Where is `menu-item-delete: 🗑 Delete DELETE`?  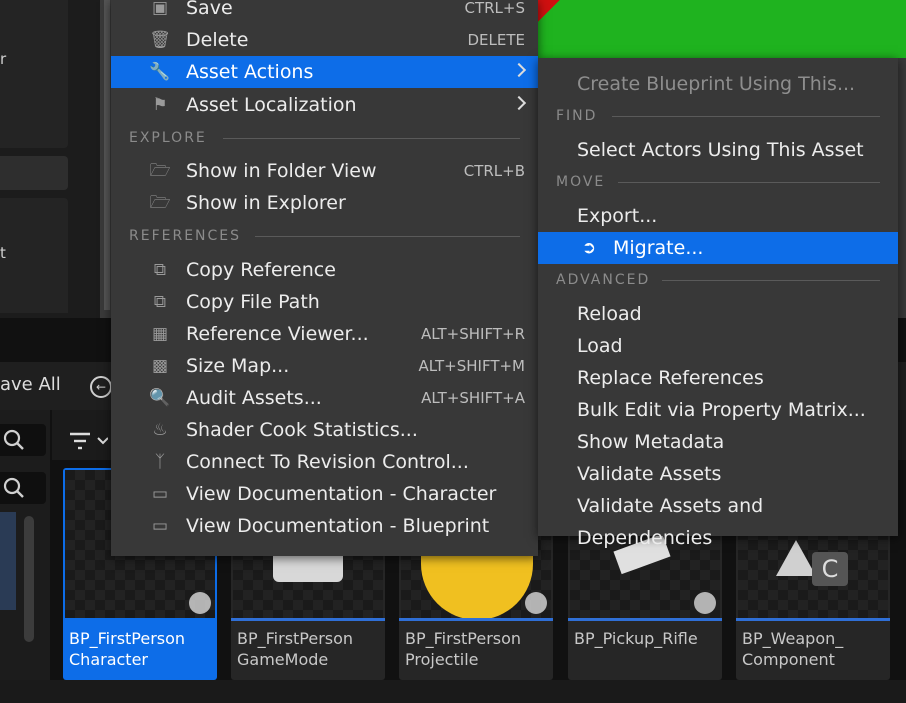 menu-item-delete: 🗑 Delete DELETE is located at coordinates (324, 40).